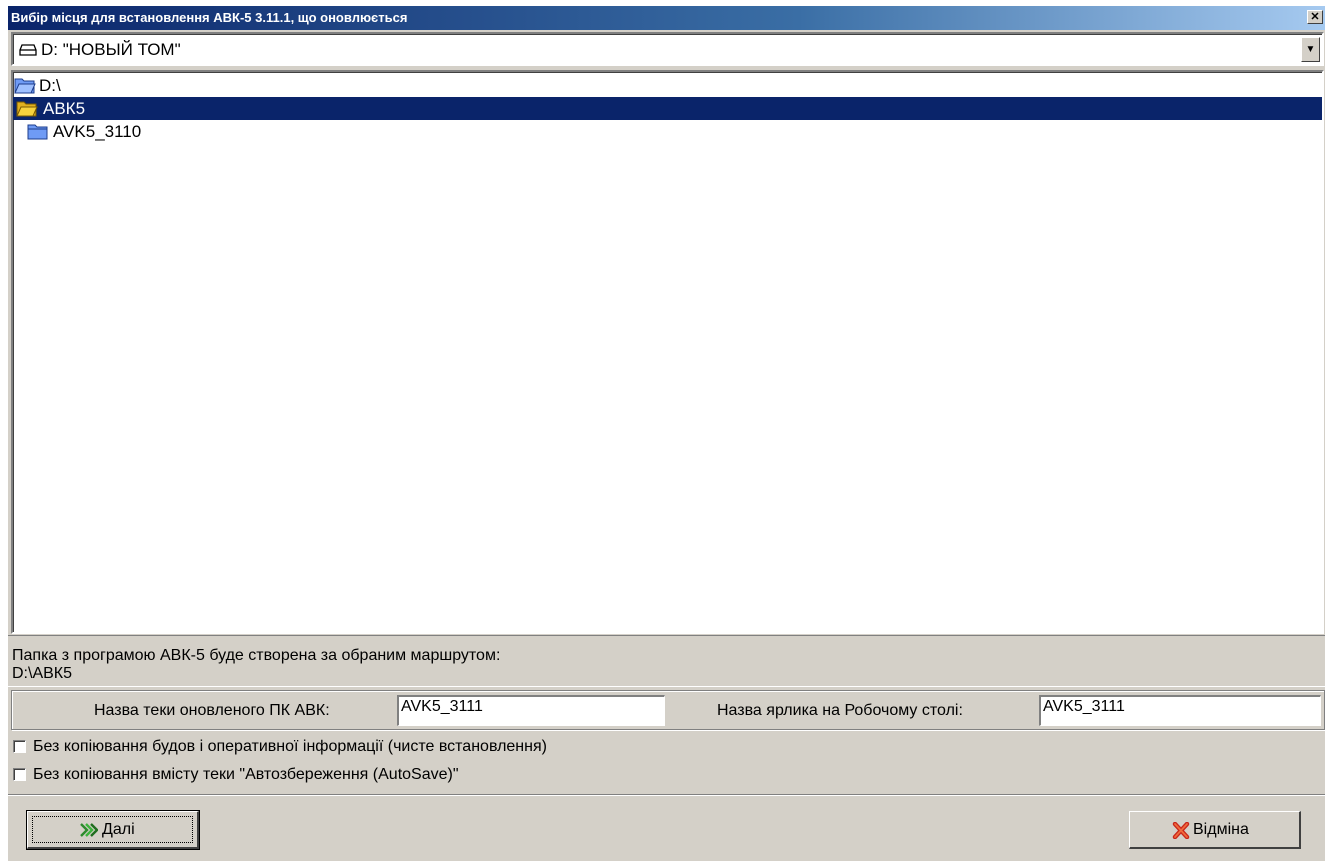 Image resolution: width=1325 pixels, height=861 pixels. Describe the element at coordinates (19, 746) in the screenshot. I see `clean-install-checkbox` at that location.